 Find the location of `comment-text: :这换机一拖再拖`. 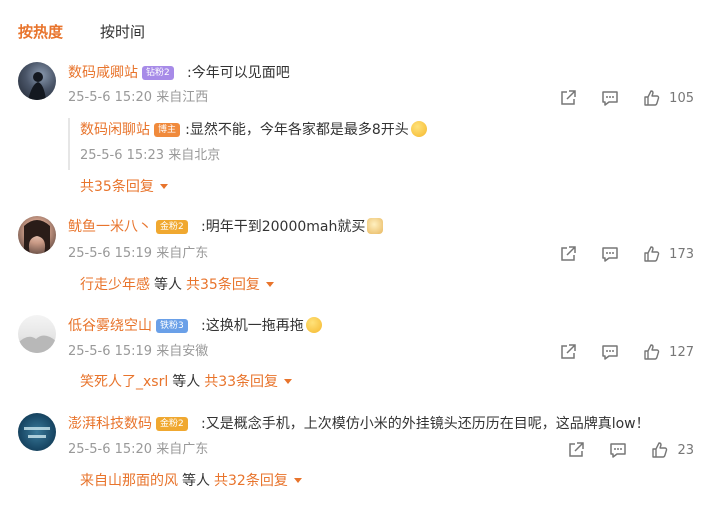

comment-text: :这换机一拖再拖 is located at coordinates (261, 326).